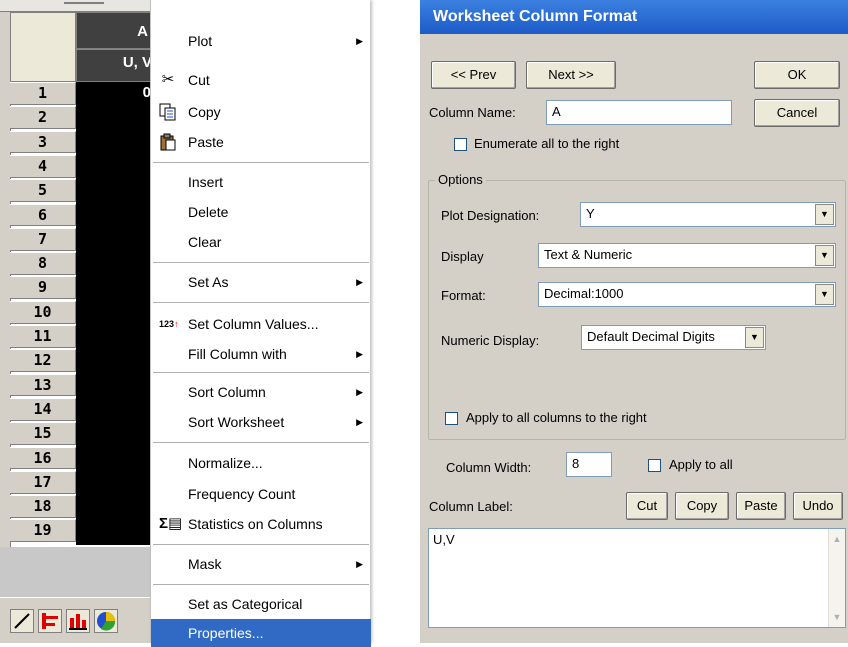 The image size is (848, 647). I want to click on menu-item-label: Delete, so click(208, 212).